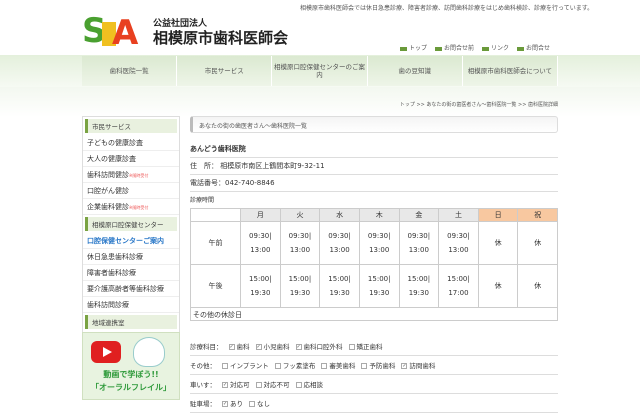  I want to click on day-header: 木, so click(379, 215).